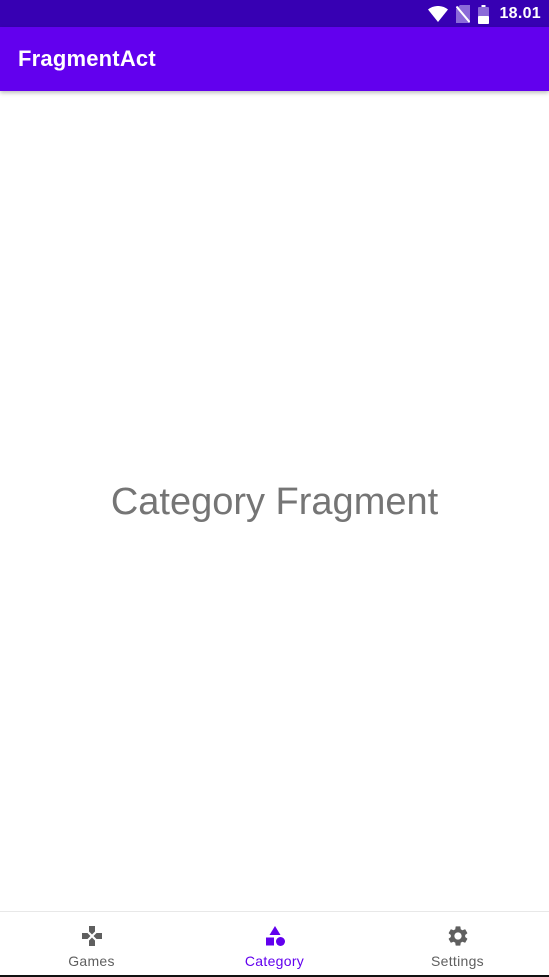  I want to click on nav-item-settings: Settings, so click(457, 944).